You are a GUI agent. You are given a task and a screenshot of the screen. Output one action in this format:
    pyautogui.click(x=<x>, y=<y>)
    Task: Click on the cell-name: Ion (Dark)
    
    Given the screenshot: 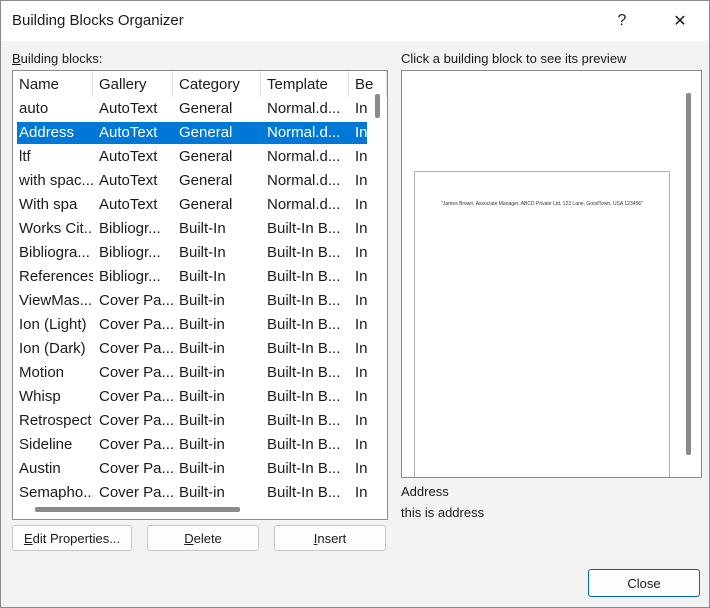 What is the action you would take?
    pyautogui.click(x=52, y=348)
    